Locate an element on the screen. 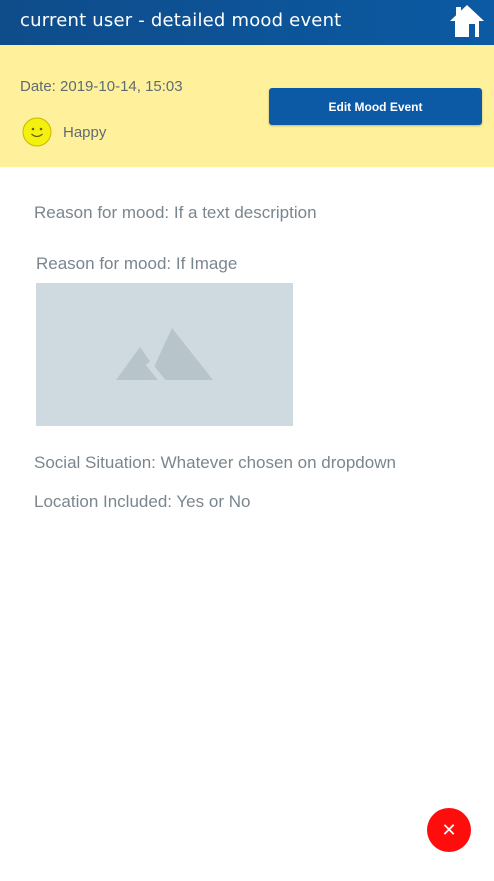  home-button is located at coordinates (467, 21).